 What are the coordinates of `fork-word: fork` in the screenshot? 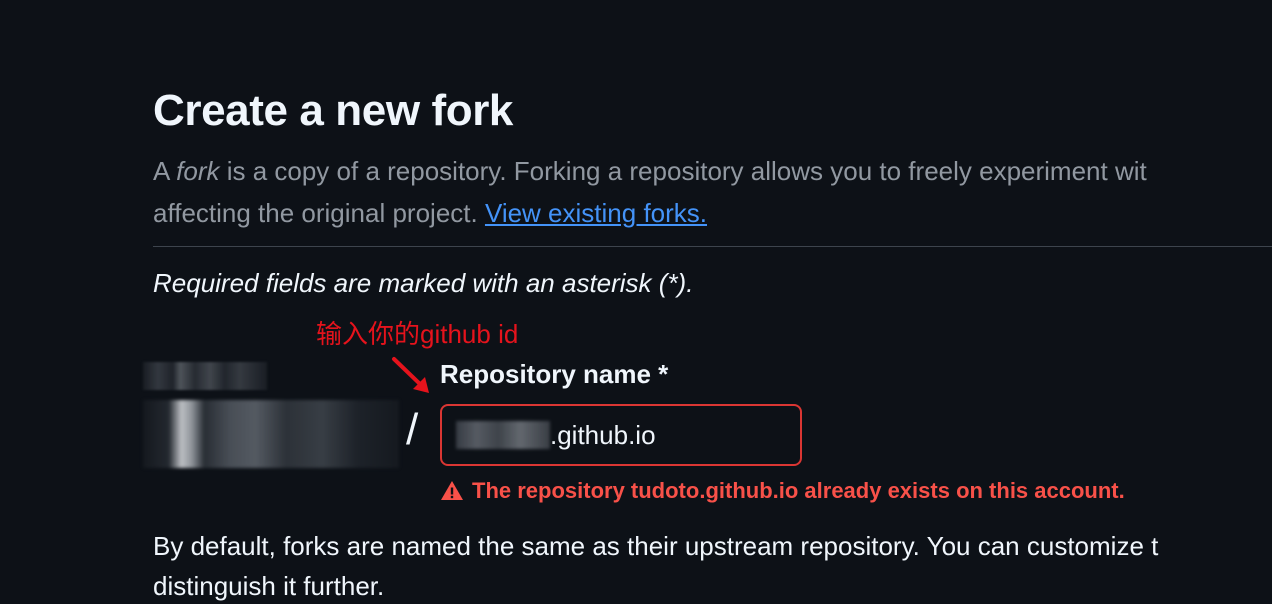 It's located at (198, 171).